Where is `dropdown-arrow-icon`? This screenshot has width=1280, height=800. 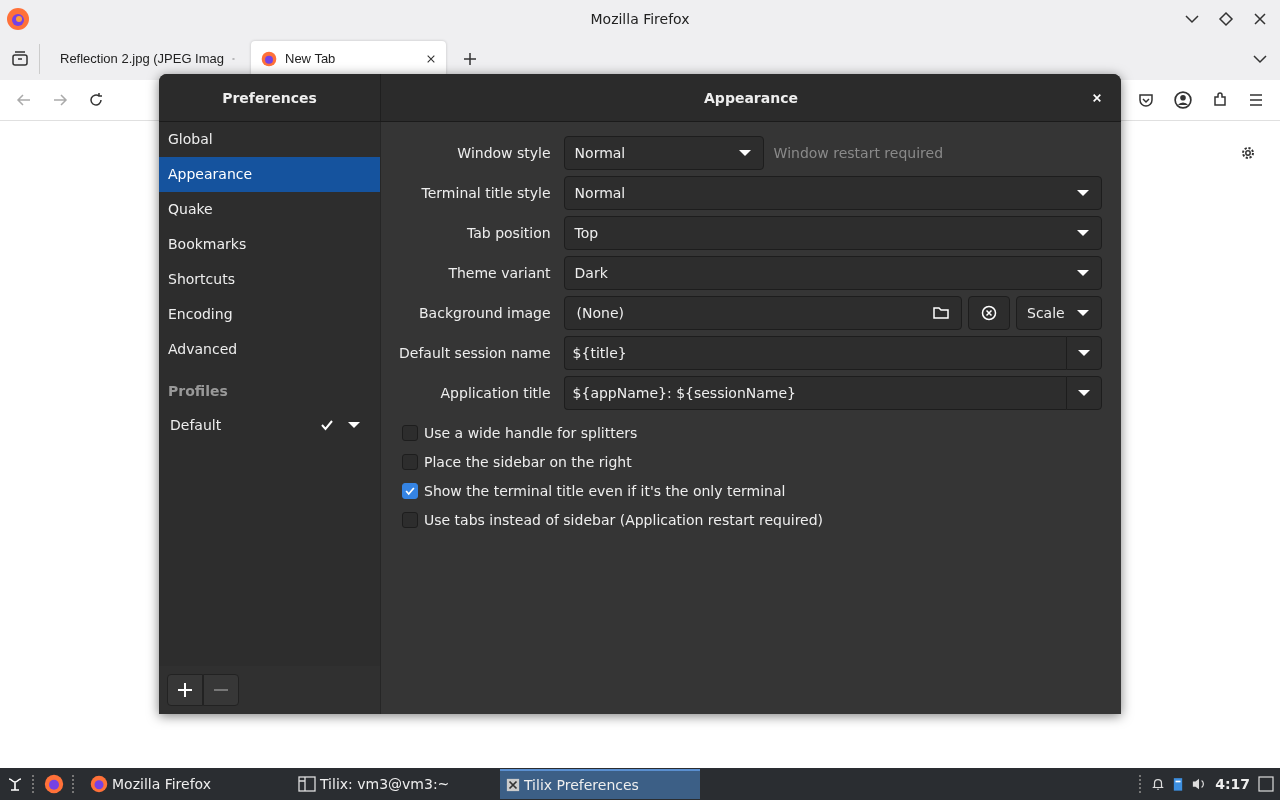
dropdown-arrow-icon is located at coordinates (354, 425).